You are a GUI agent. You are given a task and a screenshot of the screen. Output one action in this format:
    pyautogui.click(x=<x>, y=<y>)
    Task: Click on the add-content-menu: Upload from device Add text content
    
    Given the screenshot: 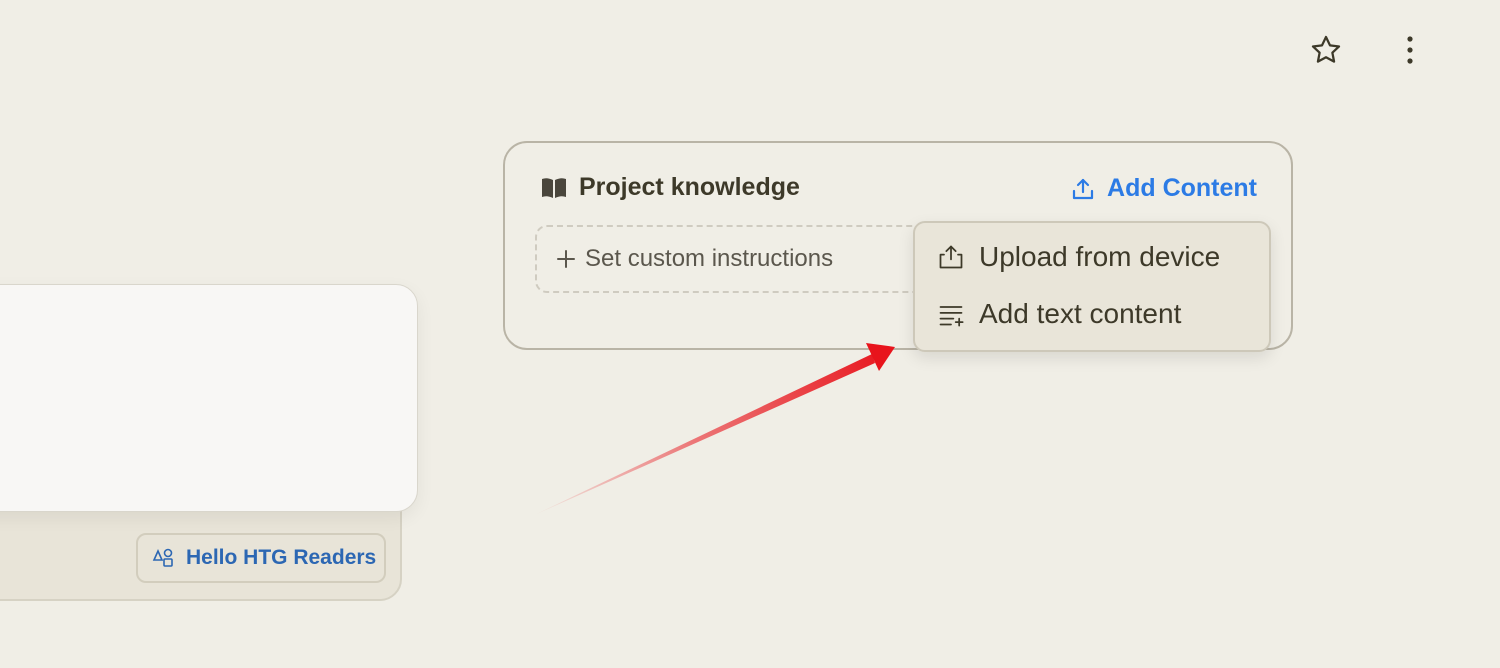 What is the action you would take?
    pyautogui.click(x=1092, y=286)
    